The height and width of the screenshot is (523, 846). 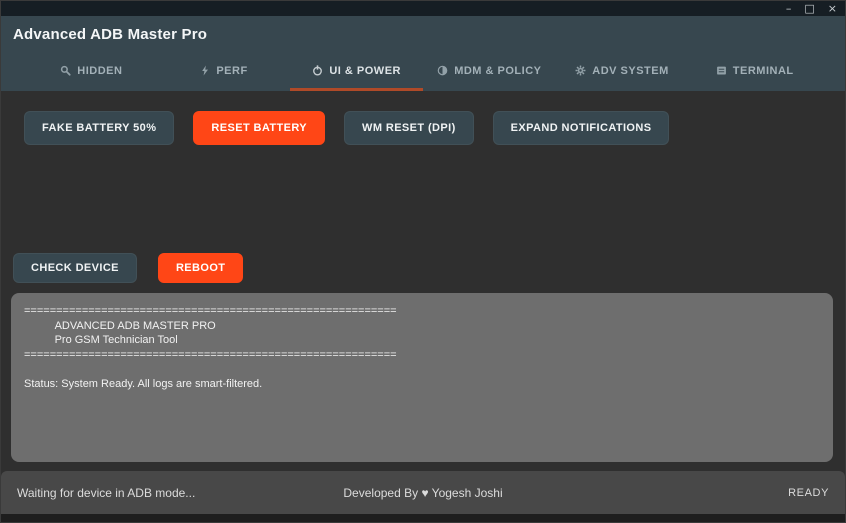 I want to click on os-titlebar: – □ ×, so click(x=423, y=8).